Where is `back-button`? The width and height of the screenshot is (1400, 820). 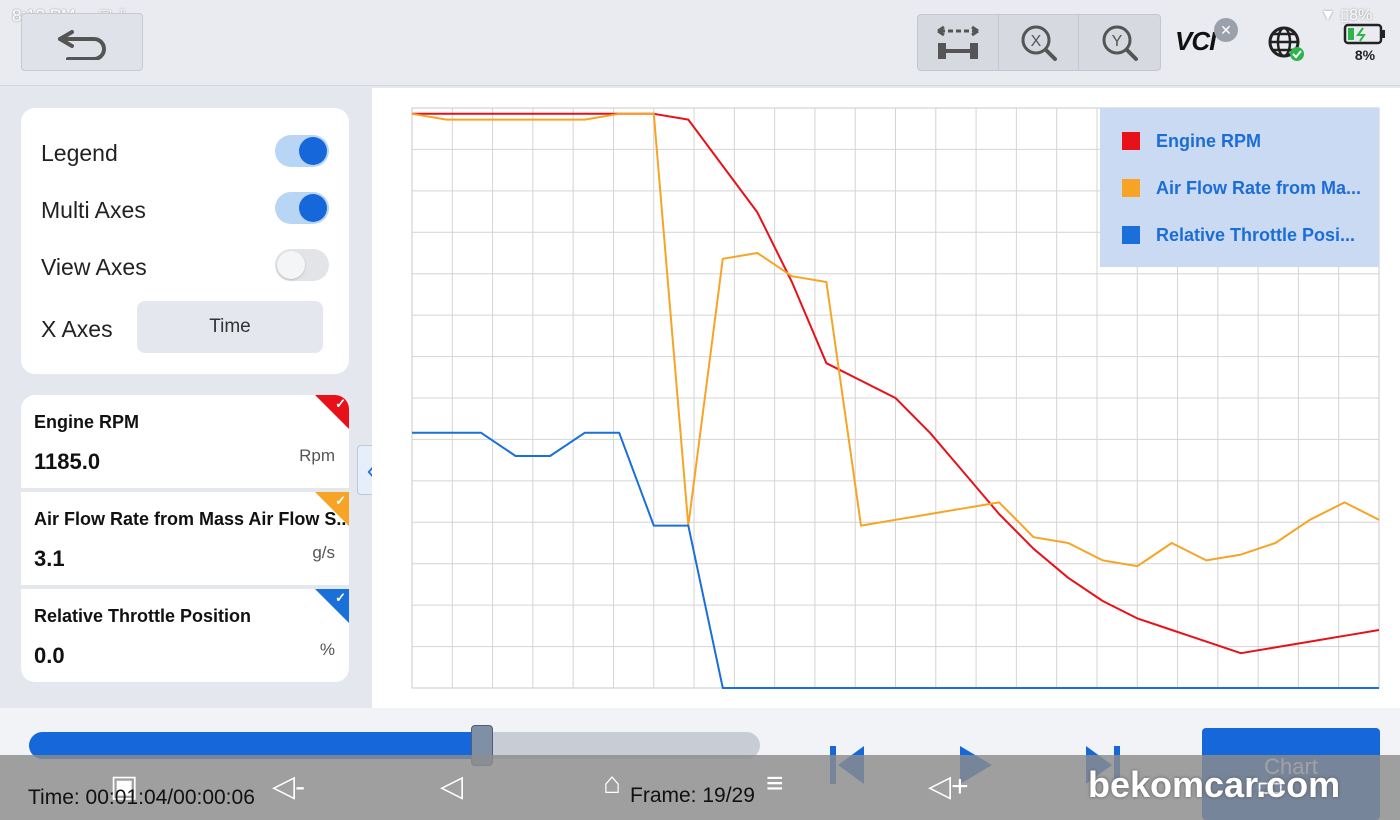 back-button is located at coordinates (82, 42).